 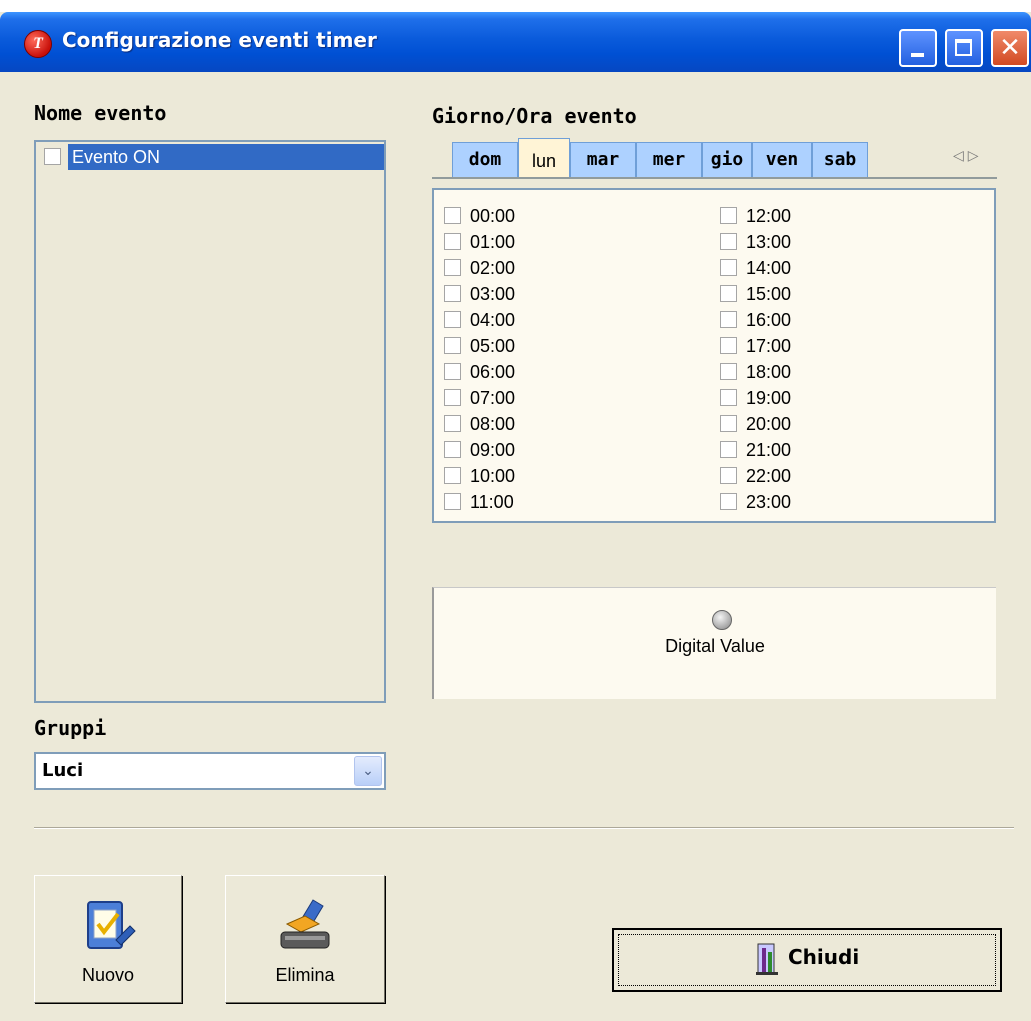 I want to click on digital-value-panel: Digital Value, so click(x=714, y=643).